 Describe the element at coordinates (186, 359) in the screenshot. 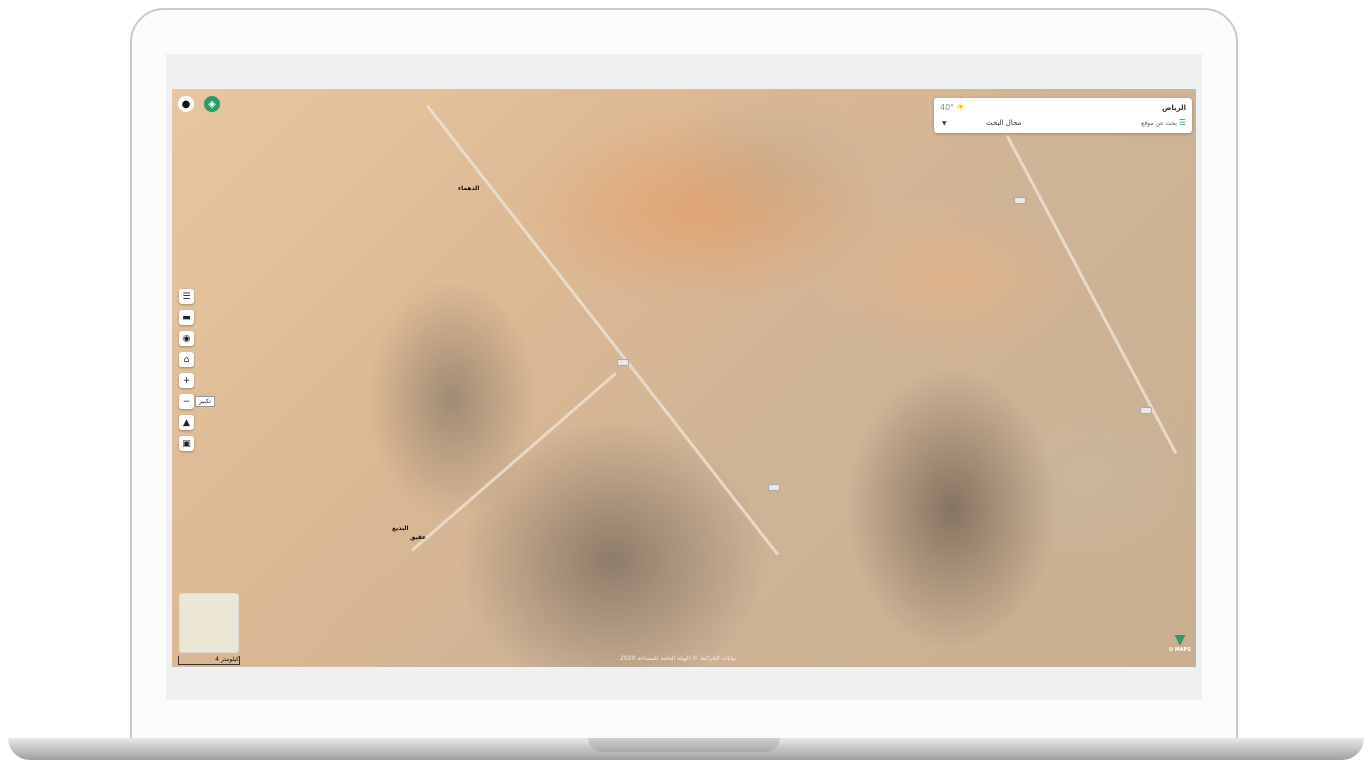

I see `home-icon: ⌂` at that location.